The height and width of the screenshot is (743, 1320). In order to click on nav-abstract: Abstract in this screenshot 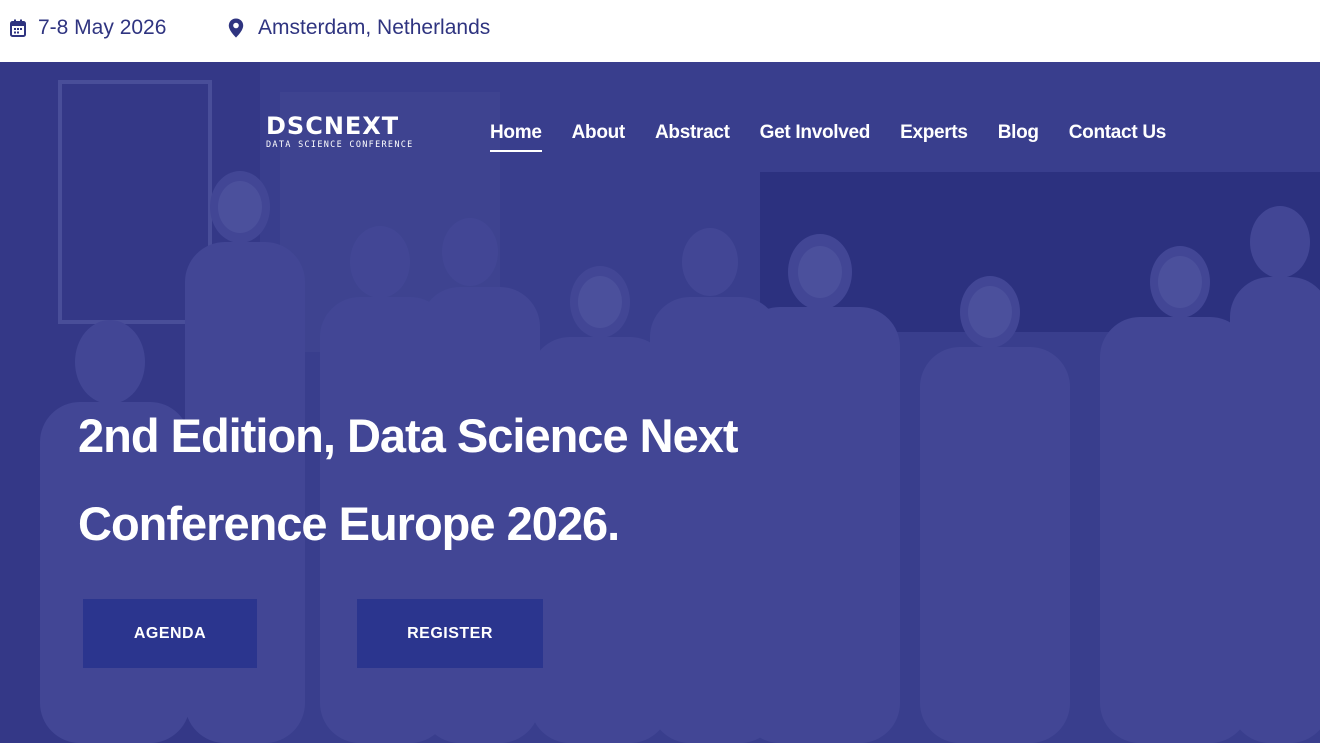, I will do `click(692, 137)`.